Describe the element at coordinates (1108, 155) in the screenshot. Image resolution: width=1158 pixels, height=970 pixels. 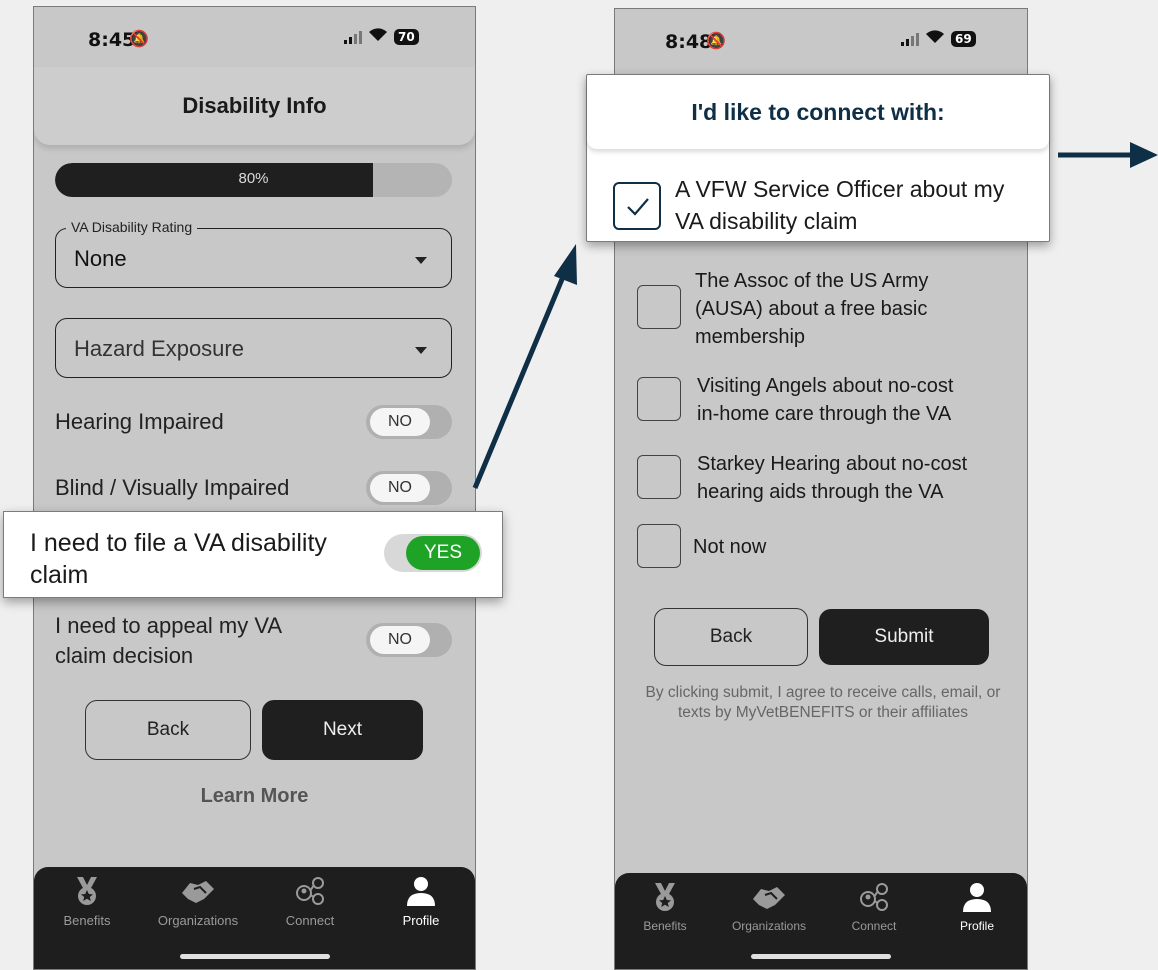
I see `right-arrow` at that location.